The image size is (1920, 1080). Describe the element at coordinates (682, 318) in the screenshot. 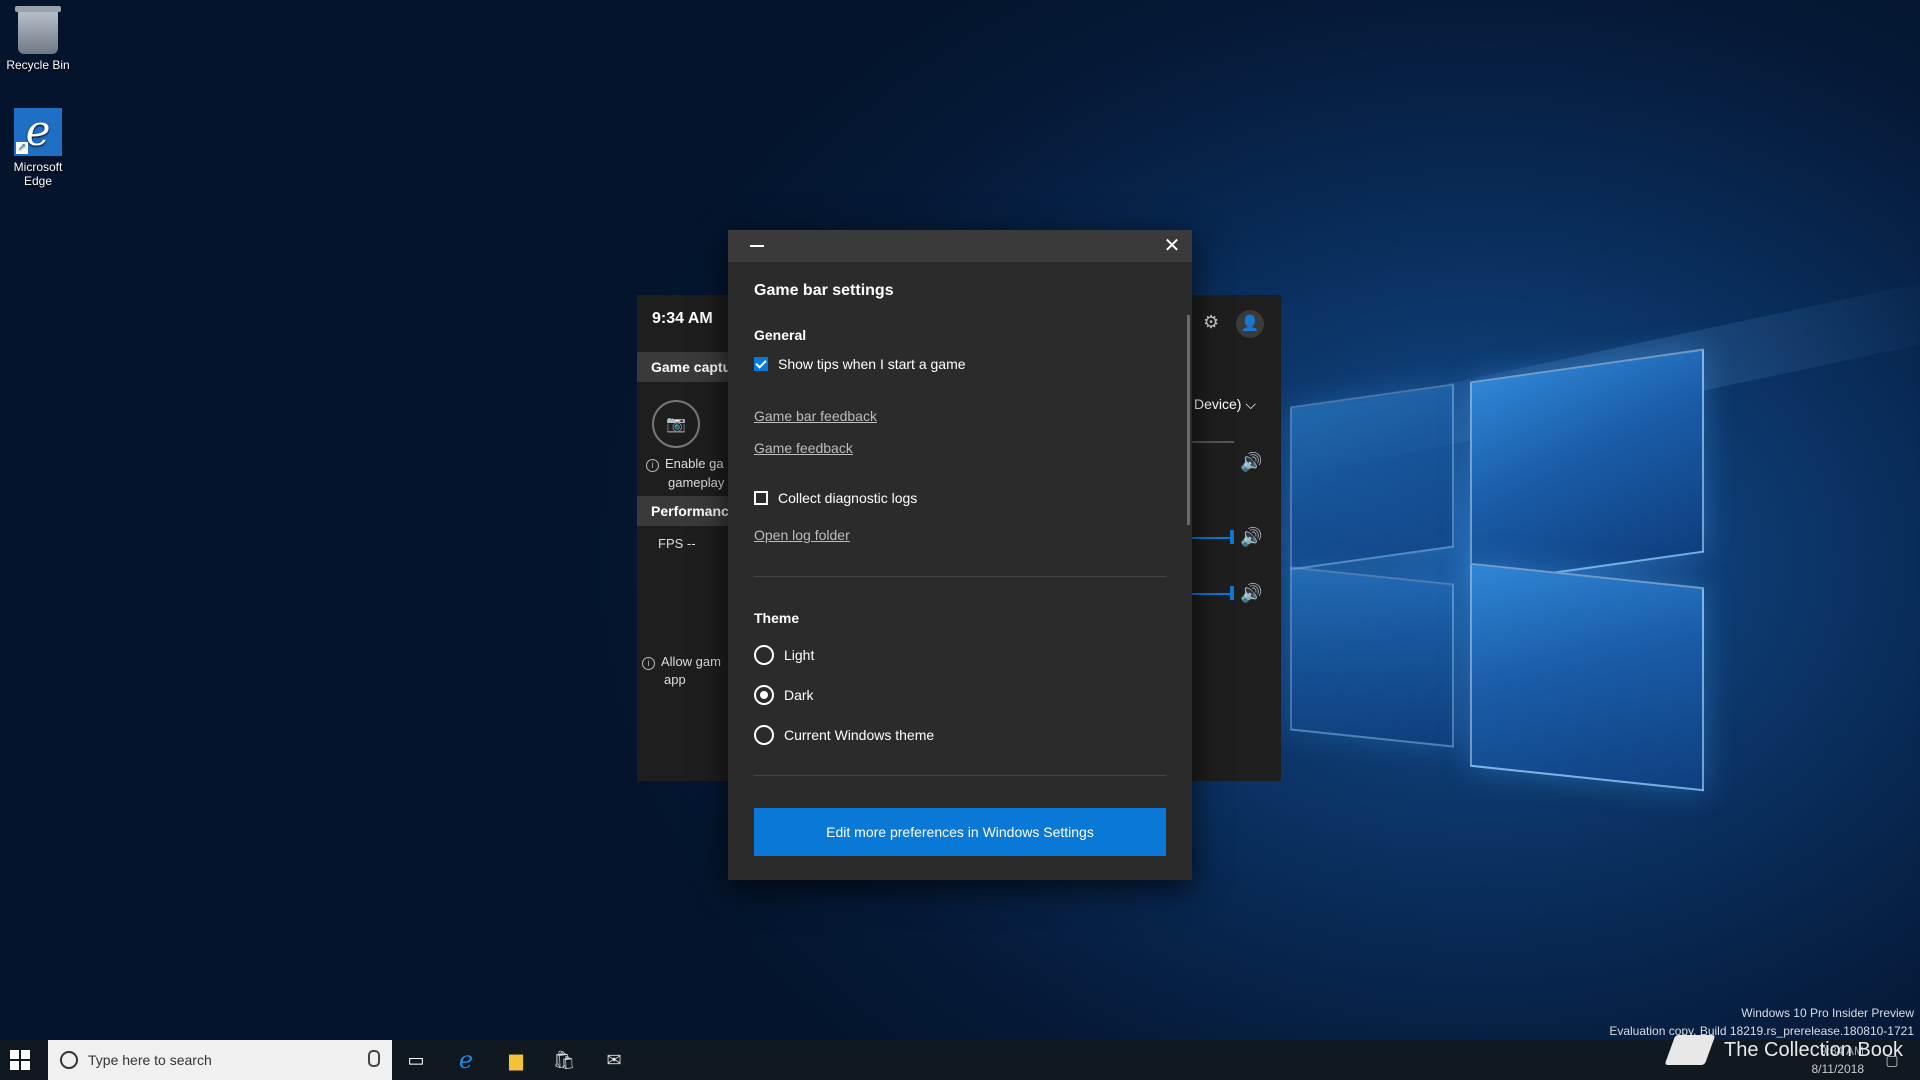

I see `gamebar-clock: 9:34 AM` at that location.